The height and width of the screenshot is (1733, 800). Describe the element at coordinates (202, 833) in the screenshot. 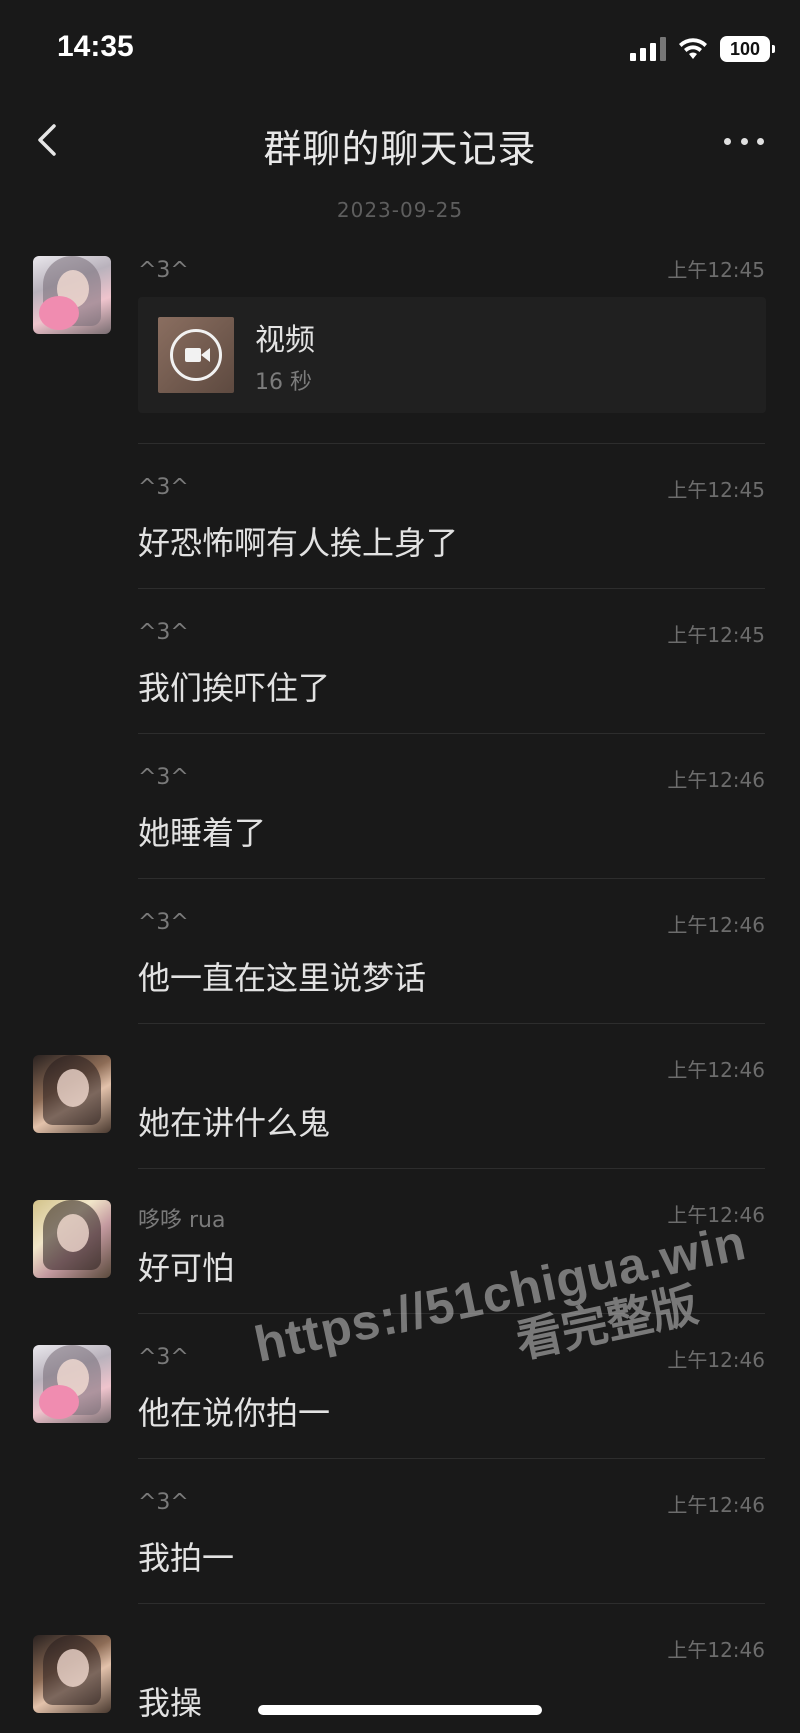

I see `message-text: 她睡着了` at that location.